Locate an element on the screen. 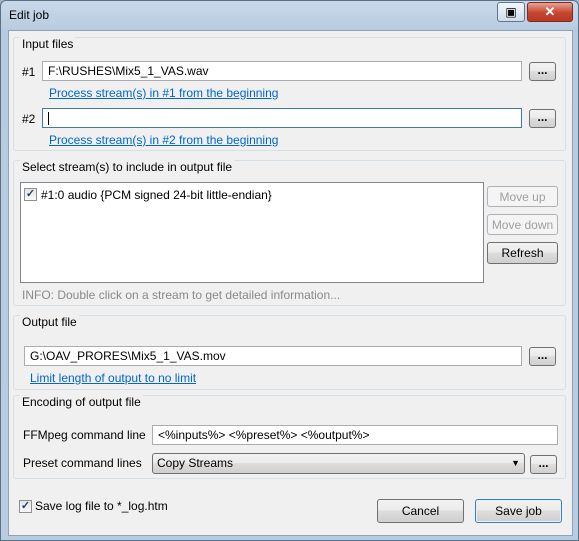 The image size is (579, 541). ffmpeg-label: FFMpeg command line is located at coordinates (84, 435).